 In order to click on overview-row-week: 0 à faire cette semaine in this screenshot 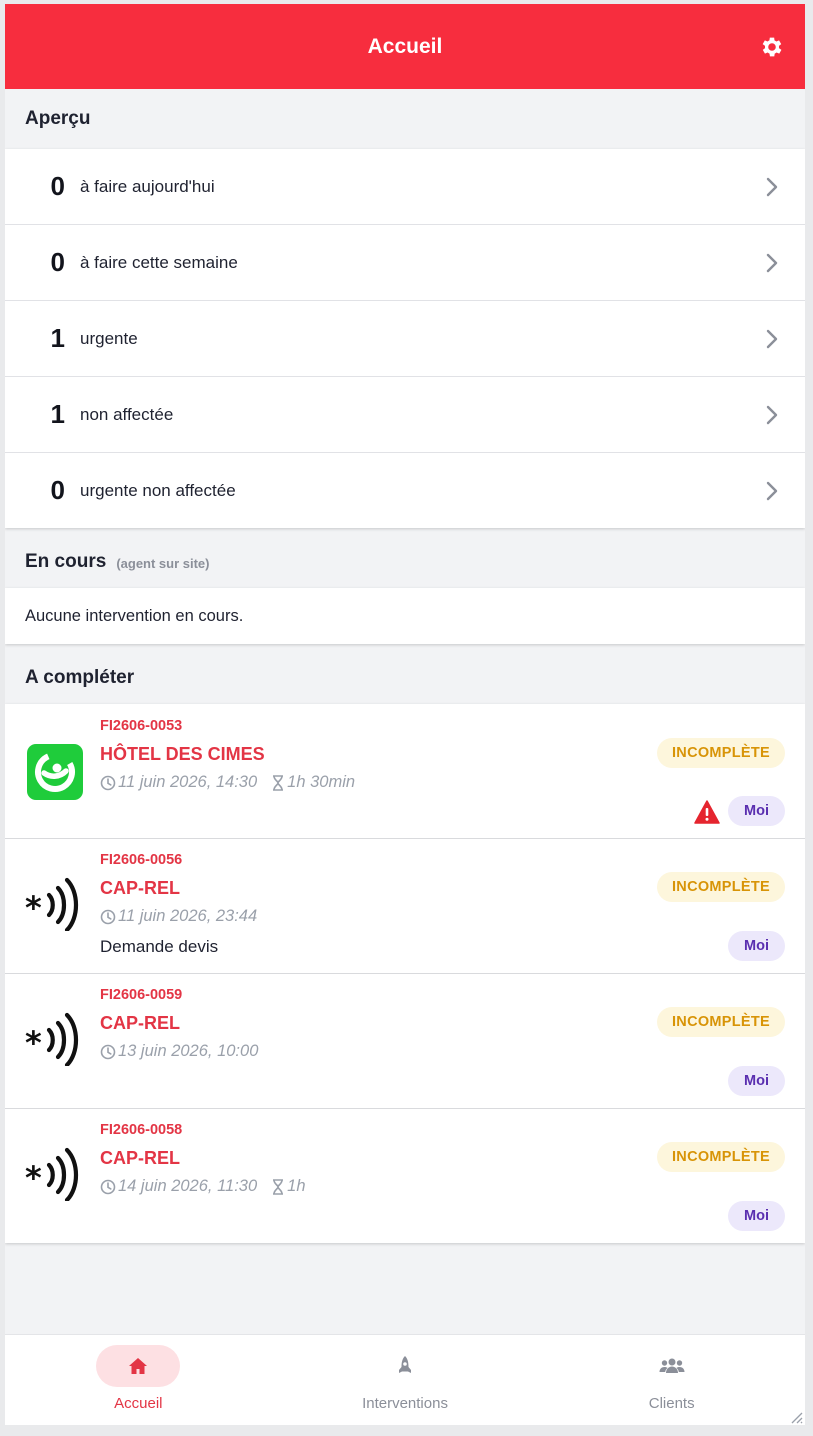, I will do `click(405, 263)`.